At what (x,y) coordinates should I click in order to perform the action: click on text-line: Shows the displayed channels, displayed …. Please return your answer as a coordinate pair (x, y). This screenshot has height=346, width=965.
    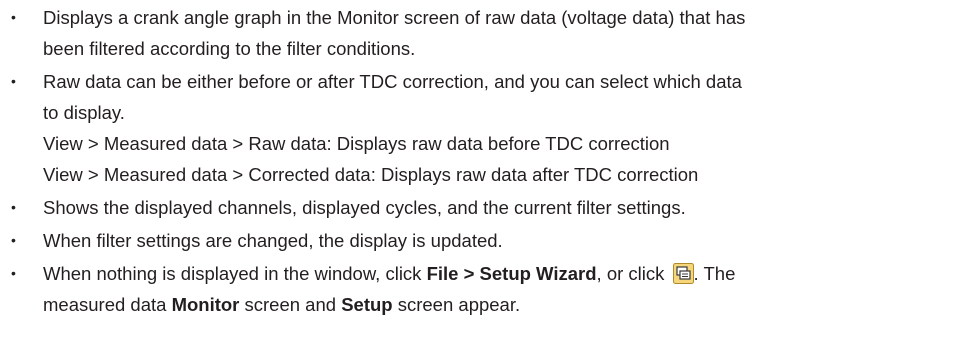
    Looking at the image, I should click on (364, 207).